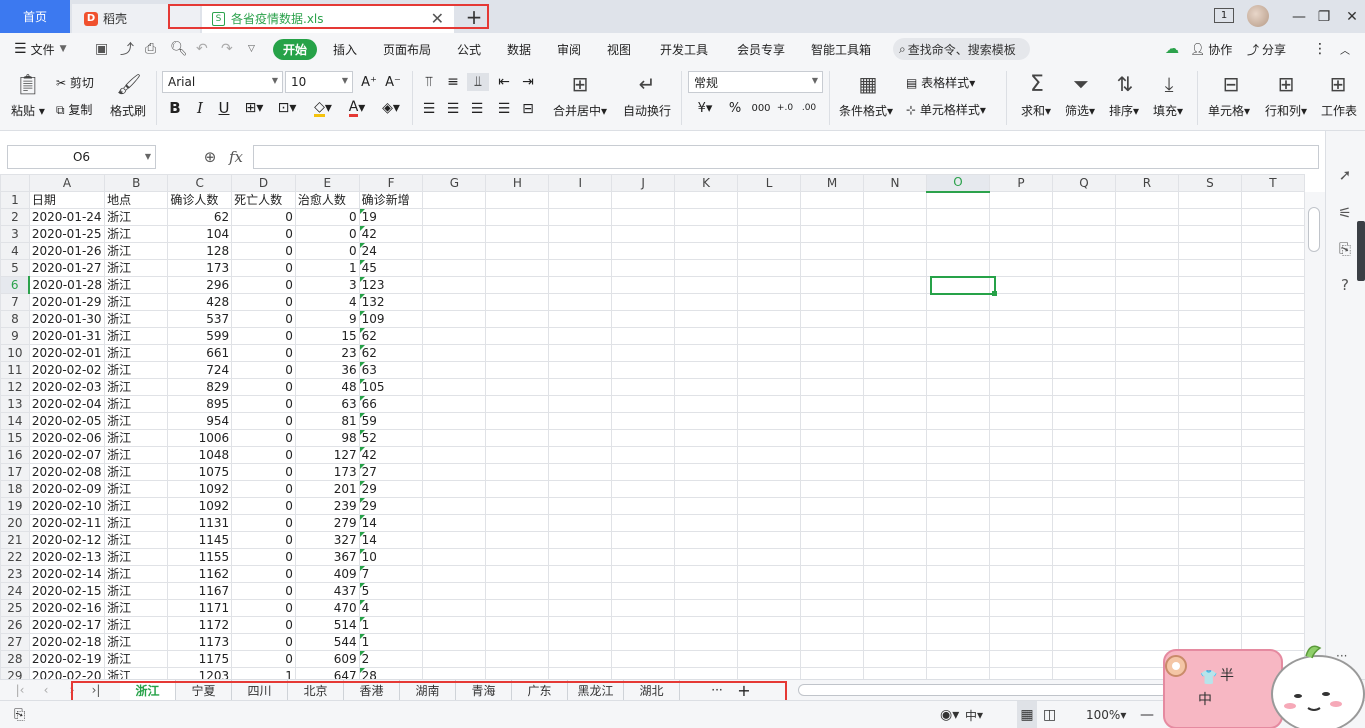 The width and height of the screenshot is (1365, 728). What do you see at coordinates (1211, 49) in the screenshot?
I see `collaborate-button: 👤︎ 协作` at bounding box center [1211, 49].